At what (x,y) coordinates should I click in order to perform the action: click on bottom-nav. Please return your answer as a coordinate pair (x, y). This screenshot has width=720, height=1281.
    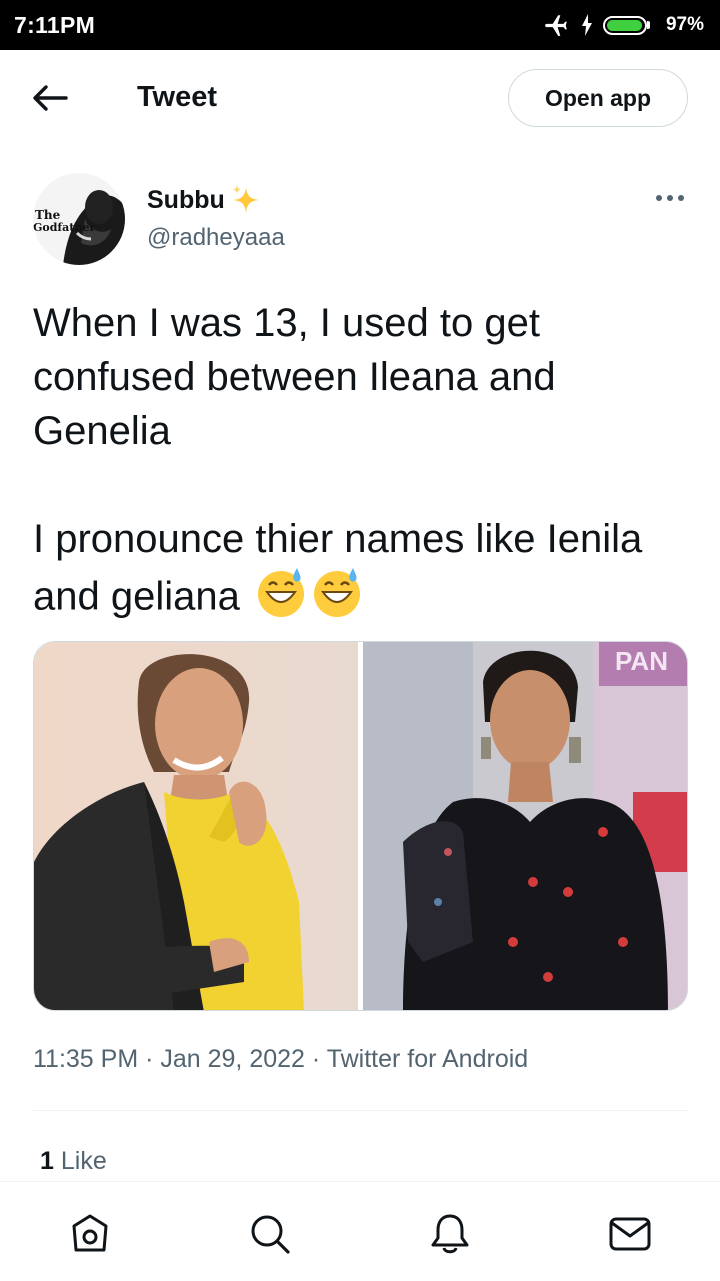
    Looking at the image, I should click on (360, 1231).